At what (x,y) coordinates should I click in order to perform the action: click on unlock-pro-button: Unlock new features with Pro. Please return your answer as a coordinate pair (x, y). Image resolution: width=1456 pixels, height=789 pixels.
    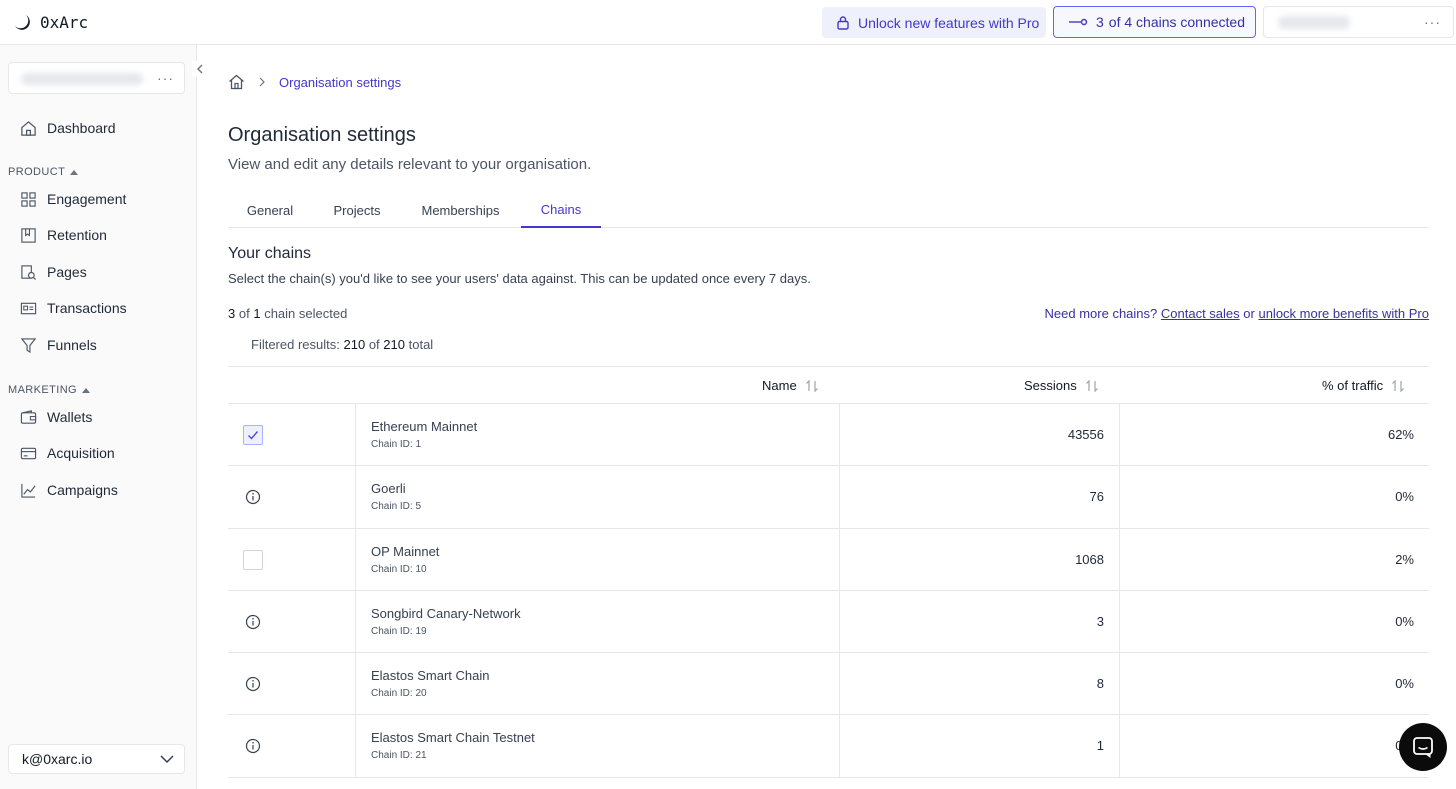
    Looking at the image, I should click on (934, 22).